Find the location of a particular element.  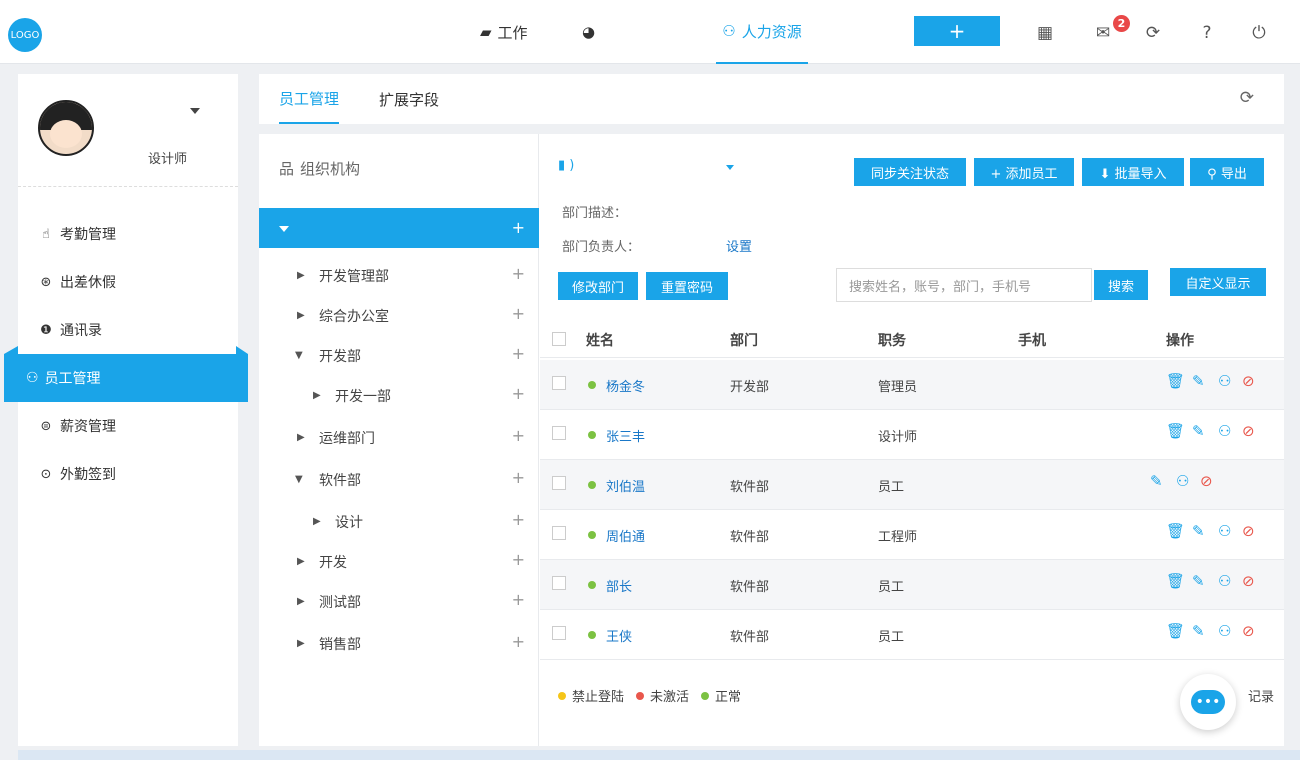

col-title: 职务 is located at coordinates (892, 340).